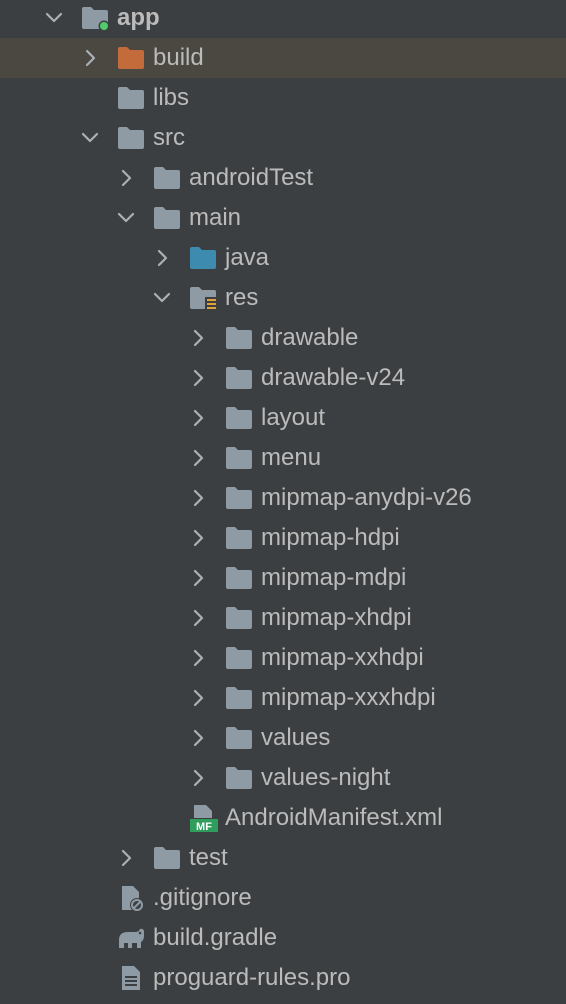 The height and width of the screenshot is (1004, 566). Describe the element at coordinates (283, 298) in the screenshot. I see `tree-row-res: res` at that location.